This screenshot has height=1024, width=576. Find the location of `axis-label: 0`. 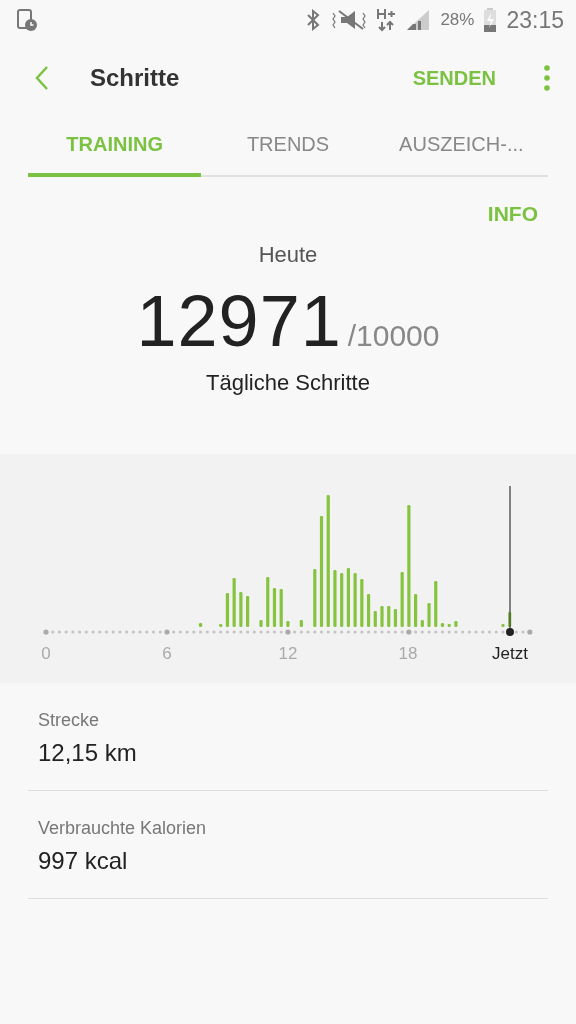

axis-label: 0 is located at coordinates (46, 653).